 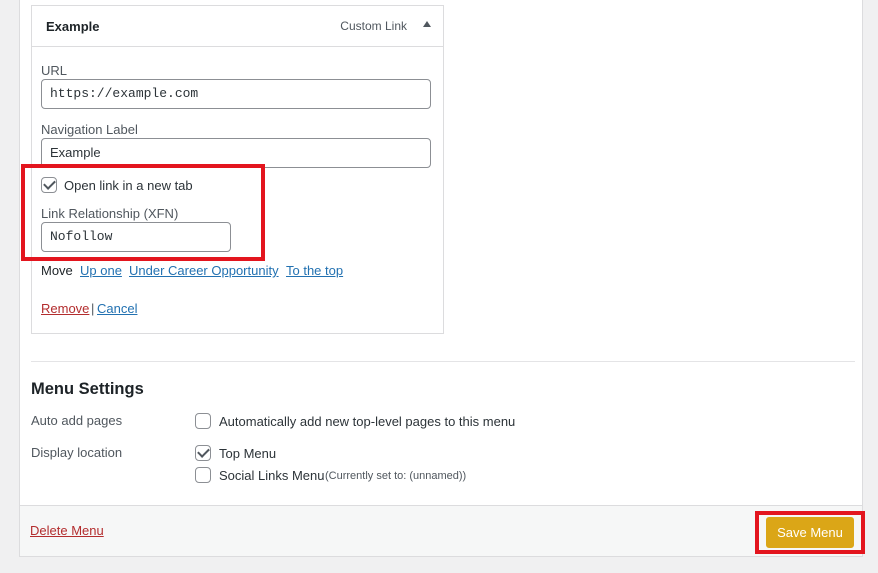 I want to click on url-input: https://example.com, so click(x=236, y=94).